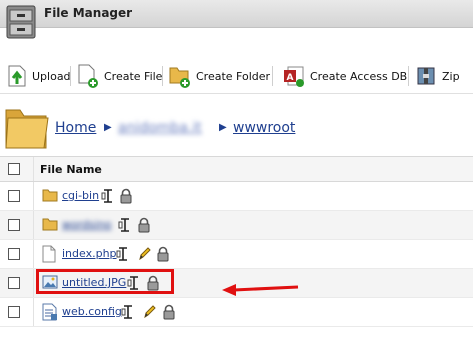 The height and width of the screenshot is (346, 473). I want to click on file-name-link: wordsino, so click(87, 224).